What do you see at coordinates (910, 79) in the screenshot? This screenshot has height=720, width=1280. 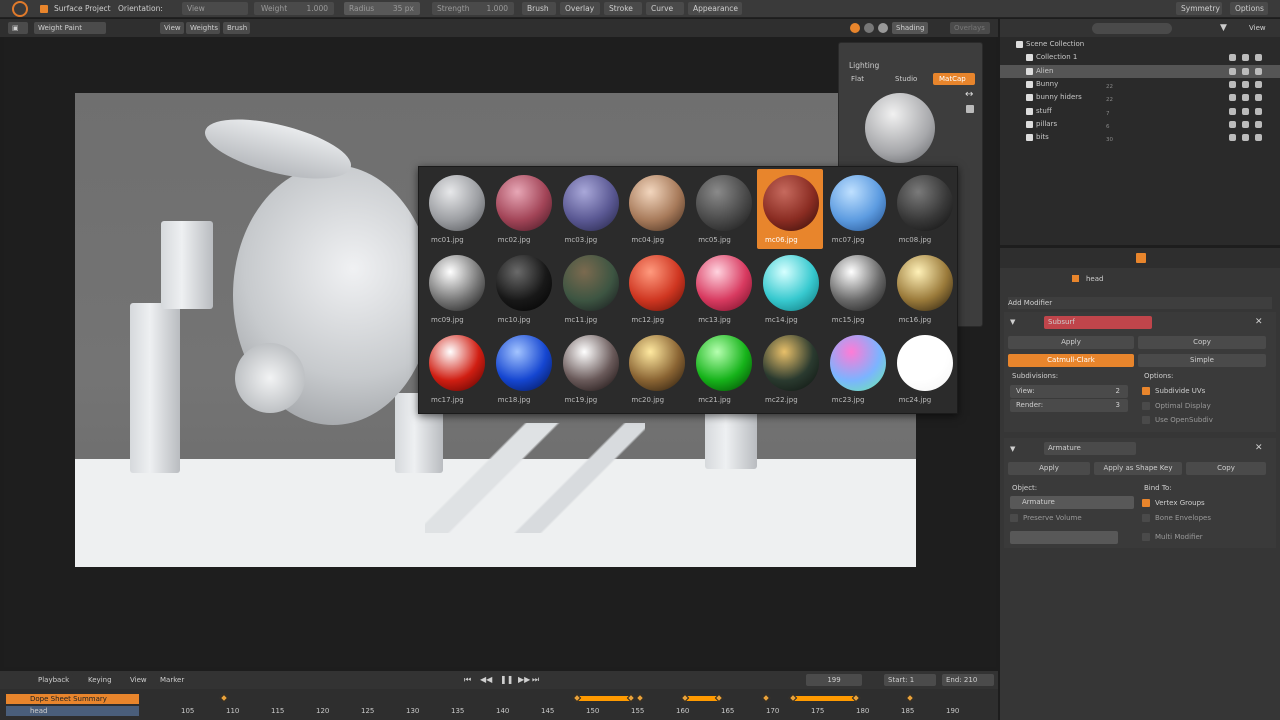 I see `tab-studio: Studio` at bounding box center [910, 79].